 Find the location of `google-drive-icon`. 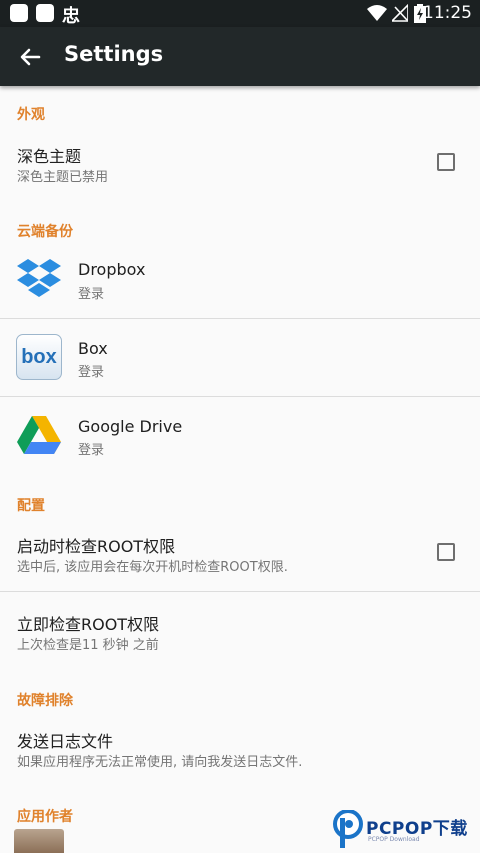

google-drive-icon is located at coordinates (39, 435).